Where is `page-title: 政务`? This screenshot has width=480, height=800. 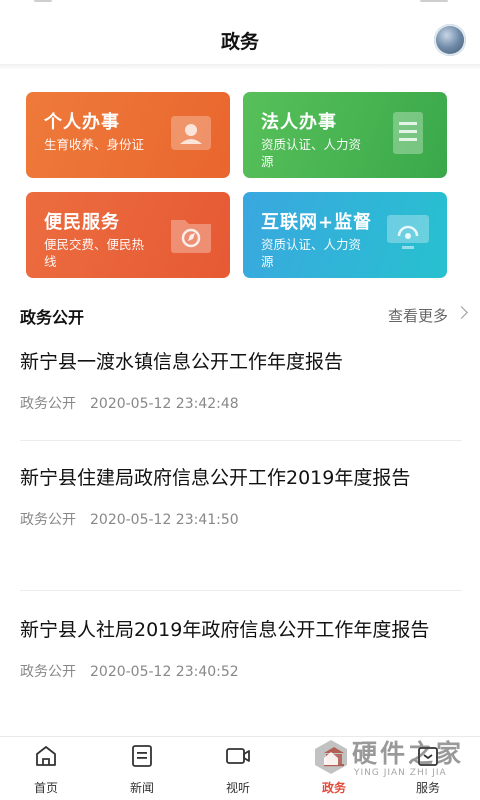
page-title: 政务 is located at coordinates (239, 42).